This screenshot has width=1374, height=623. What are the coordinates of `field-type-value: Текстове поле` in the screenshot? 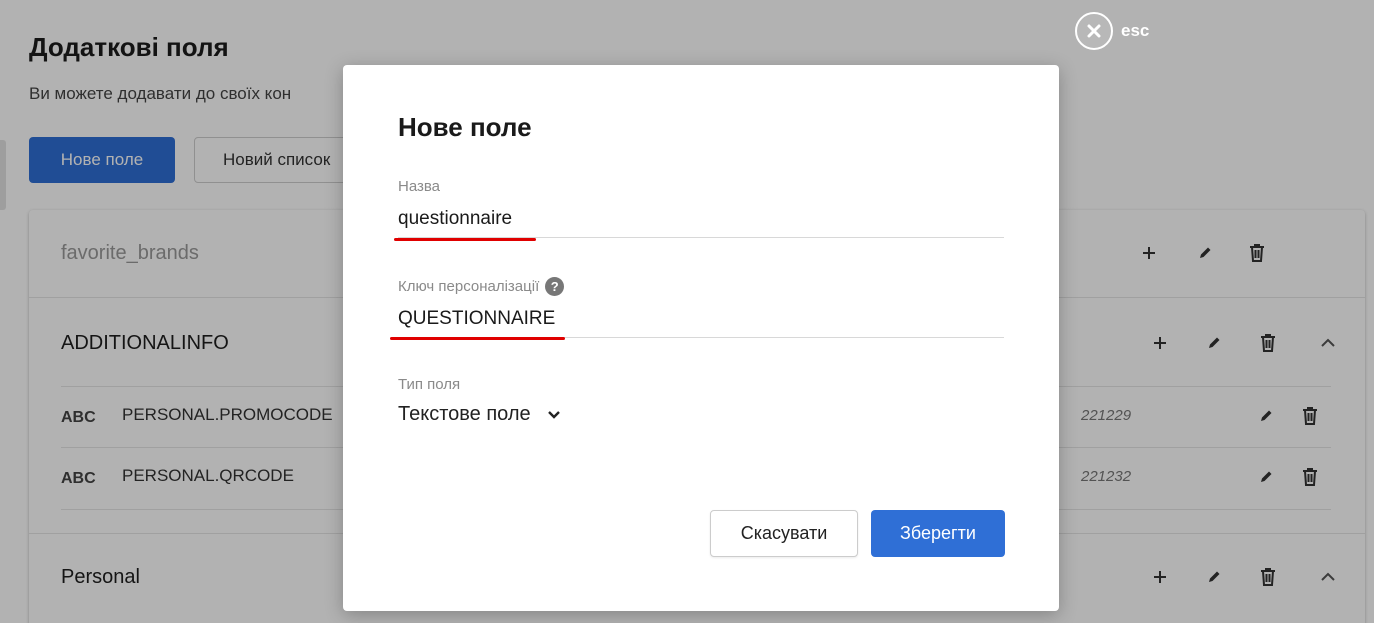 It's located at (464, 414).